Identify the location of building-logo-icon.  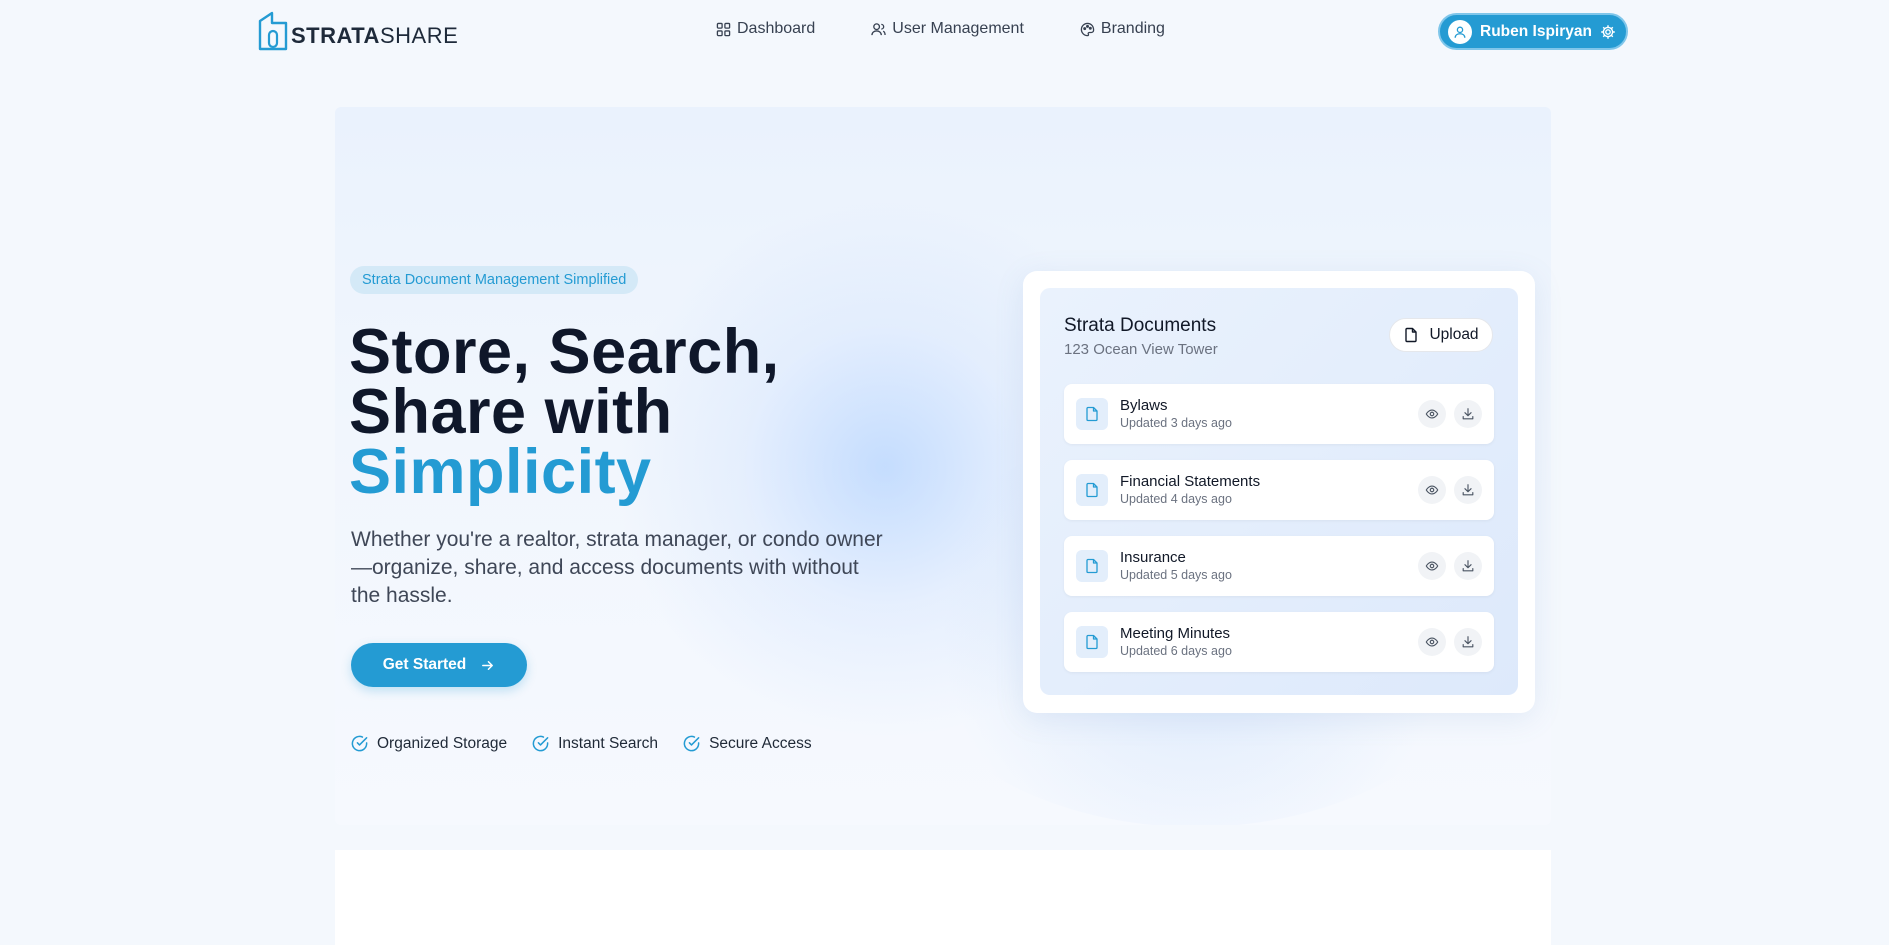
(273, 31).